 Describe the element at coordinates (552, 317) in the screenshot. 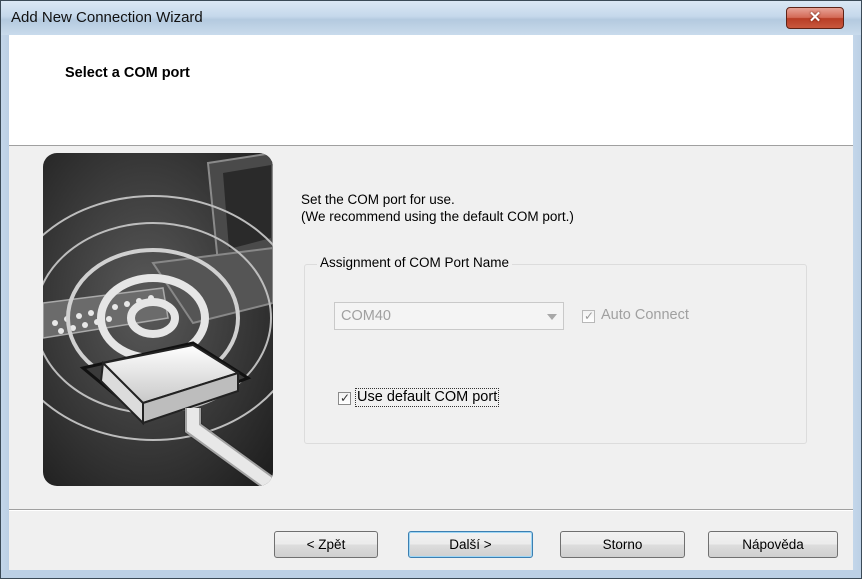

I see `chevron-down-icon` at that location.